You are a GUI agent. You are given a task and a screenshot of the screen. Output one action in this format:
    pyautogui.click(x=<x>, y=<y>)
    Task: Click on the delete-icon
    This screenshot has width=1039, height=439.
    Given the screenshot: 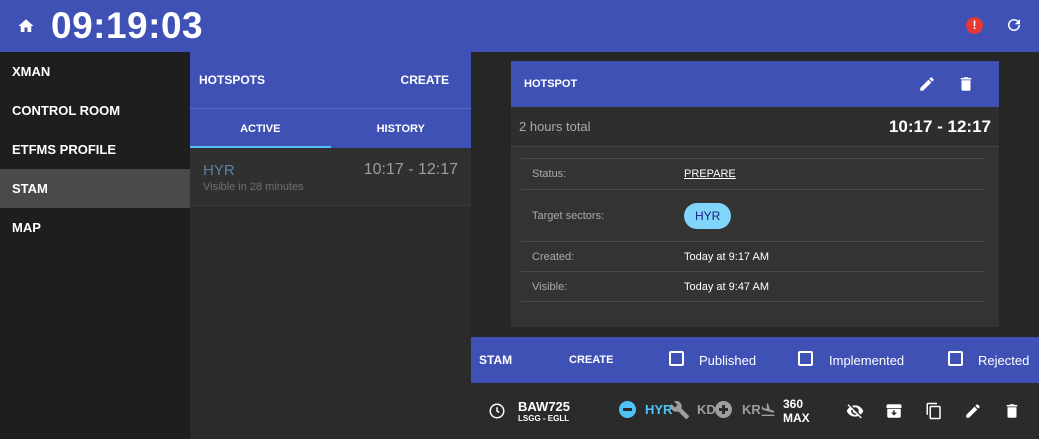 What is the action you would take?
    pyautogui.click(x=966, y=84)
    